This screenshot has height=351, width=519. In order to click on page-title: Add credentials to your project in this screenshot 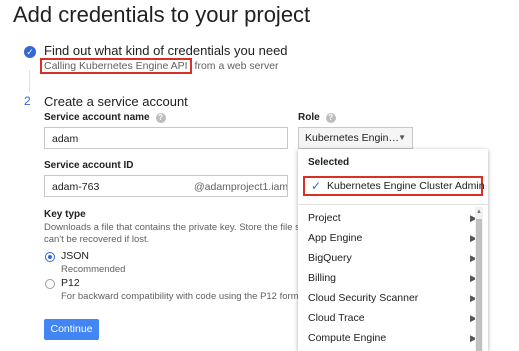, I will do `click(162, 14)`.